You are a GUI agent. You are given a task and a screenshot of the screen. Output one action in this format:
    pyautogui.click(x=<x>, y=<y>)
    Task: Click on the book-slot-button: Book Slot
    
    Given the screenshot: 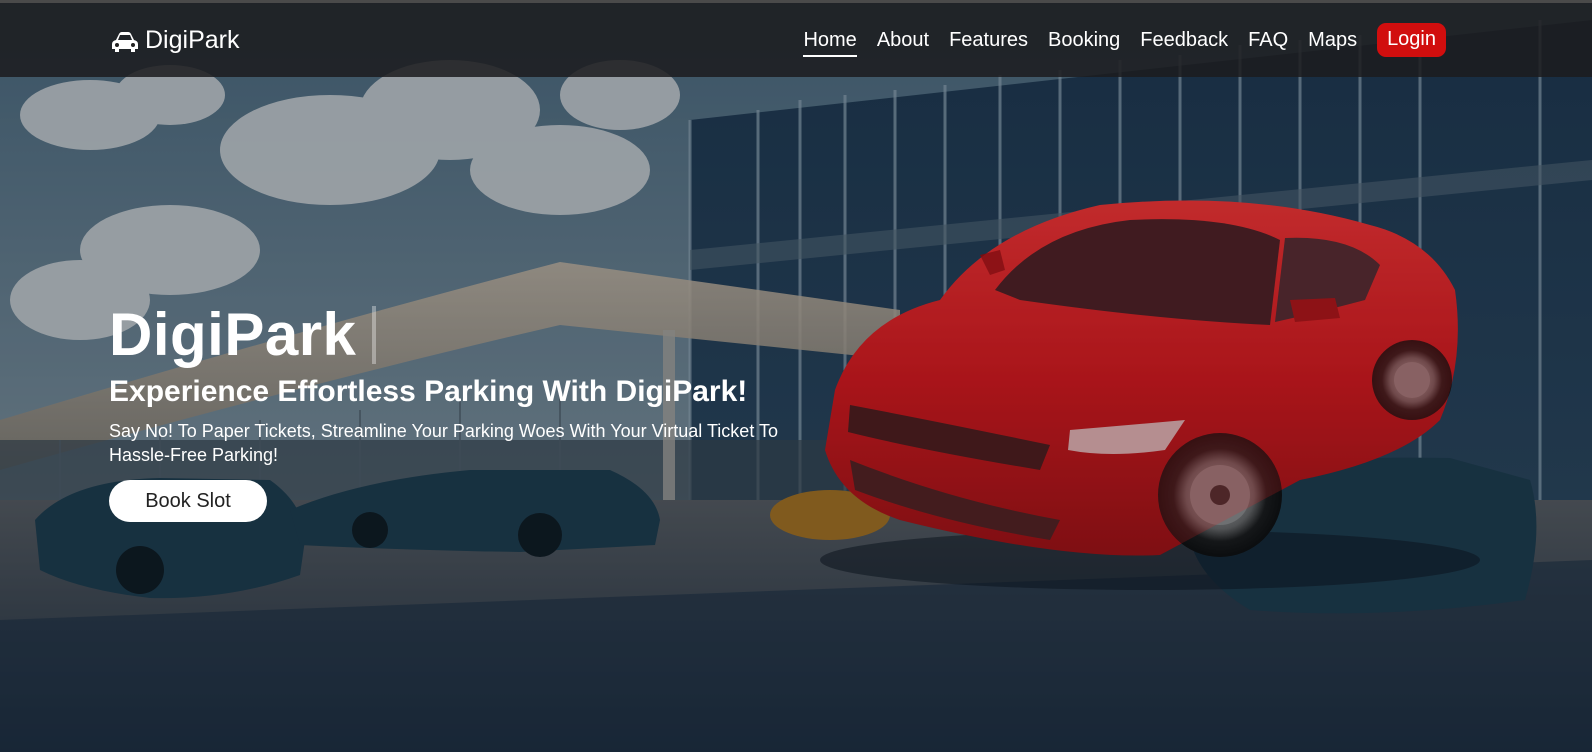 What is the action you would take?
    pyautogui.click(x=188, y=501)
    